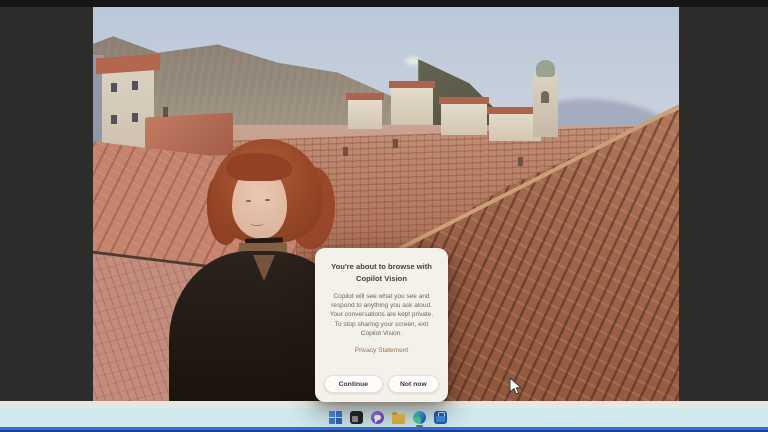 The image size is (768, 432). What do you see at coordinates (384, 404) in the screenshot?
I see `taskbar-top-strip` at bounding box center [384, 404].